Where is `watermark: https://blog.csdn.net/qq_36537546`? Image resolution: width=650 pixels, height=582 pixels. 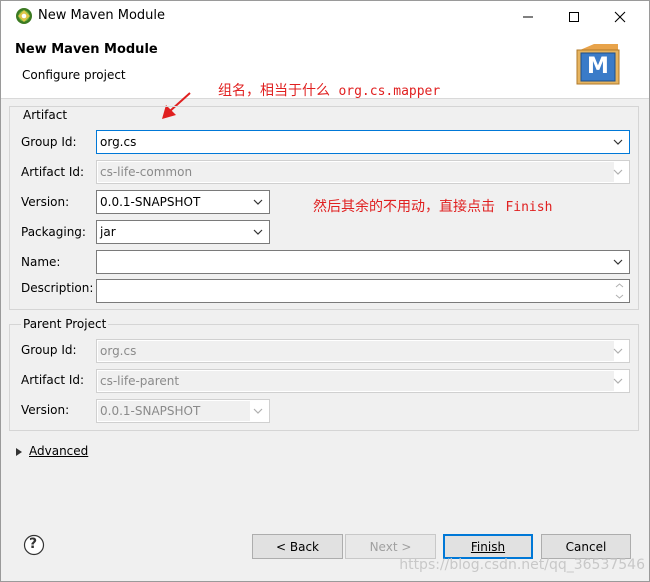 watermark: https://blog.csdn.net/qq_36537546 is located at coordinates (522, 565).